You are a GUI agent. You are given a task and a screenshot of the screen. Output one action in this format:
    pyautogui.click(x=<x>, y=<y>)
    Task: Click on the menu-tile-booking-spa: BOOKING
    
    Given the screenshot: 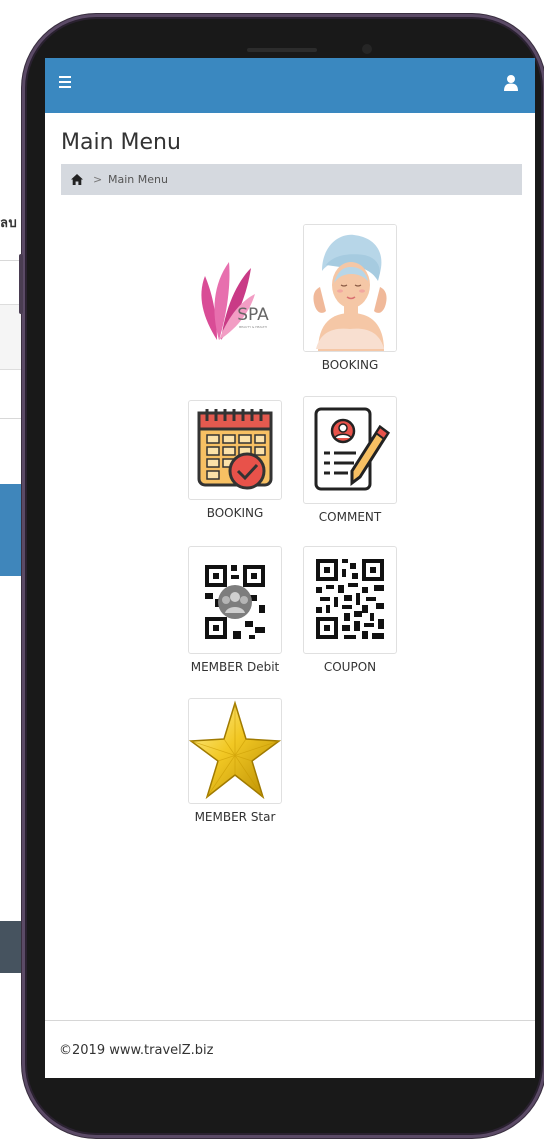 What is the action you would take?
    pyautogui.click(x=350, y=298)
    